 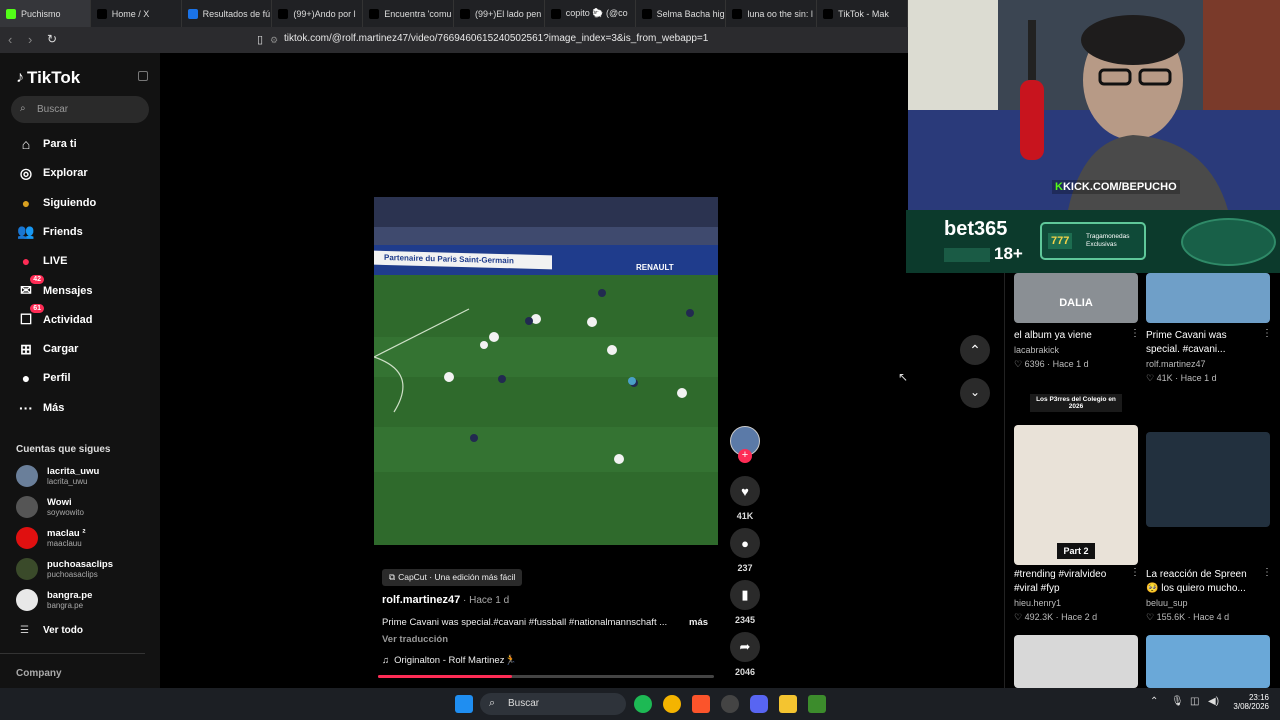 I want to click on feed-card-user: lacabrakick, so click(x=1036, y=350).